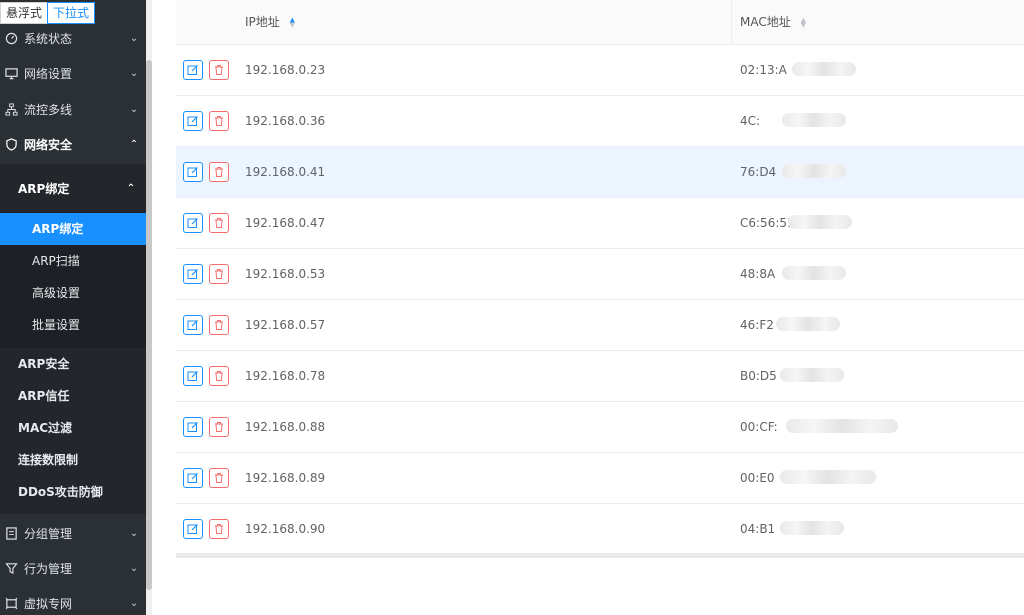 This screenshot has height=615, width=1024. I want to click on sidebar-item-vpn: 虚拟专网 ⌄, so click(73, 600).